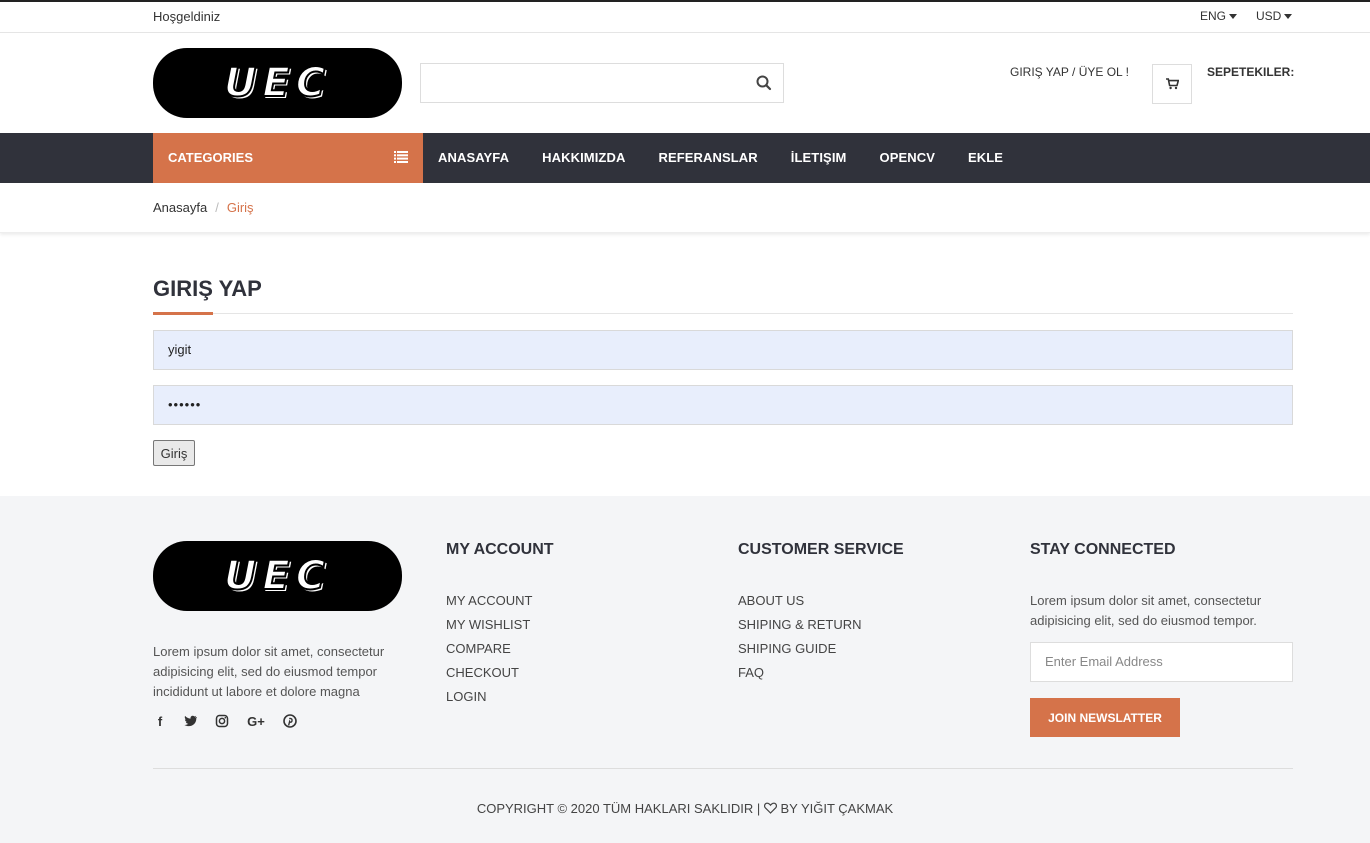 The height and width of the screenshot is (843, 1370). I want to click on cart-icon, so click(1172, 84).